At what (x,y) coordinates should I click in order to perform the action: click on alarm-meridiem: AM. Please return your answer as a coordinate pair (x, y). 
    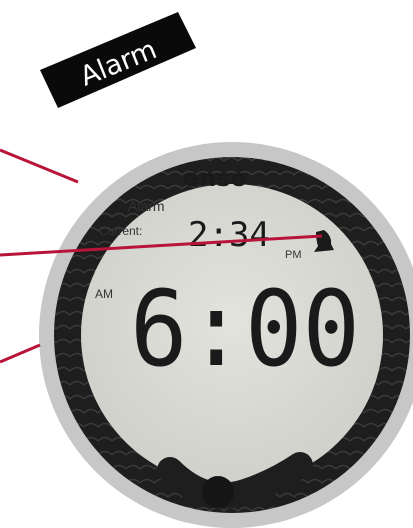
    Looking at the image, I should click on (104, 294).